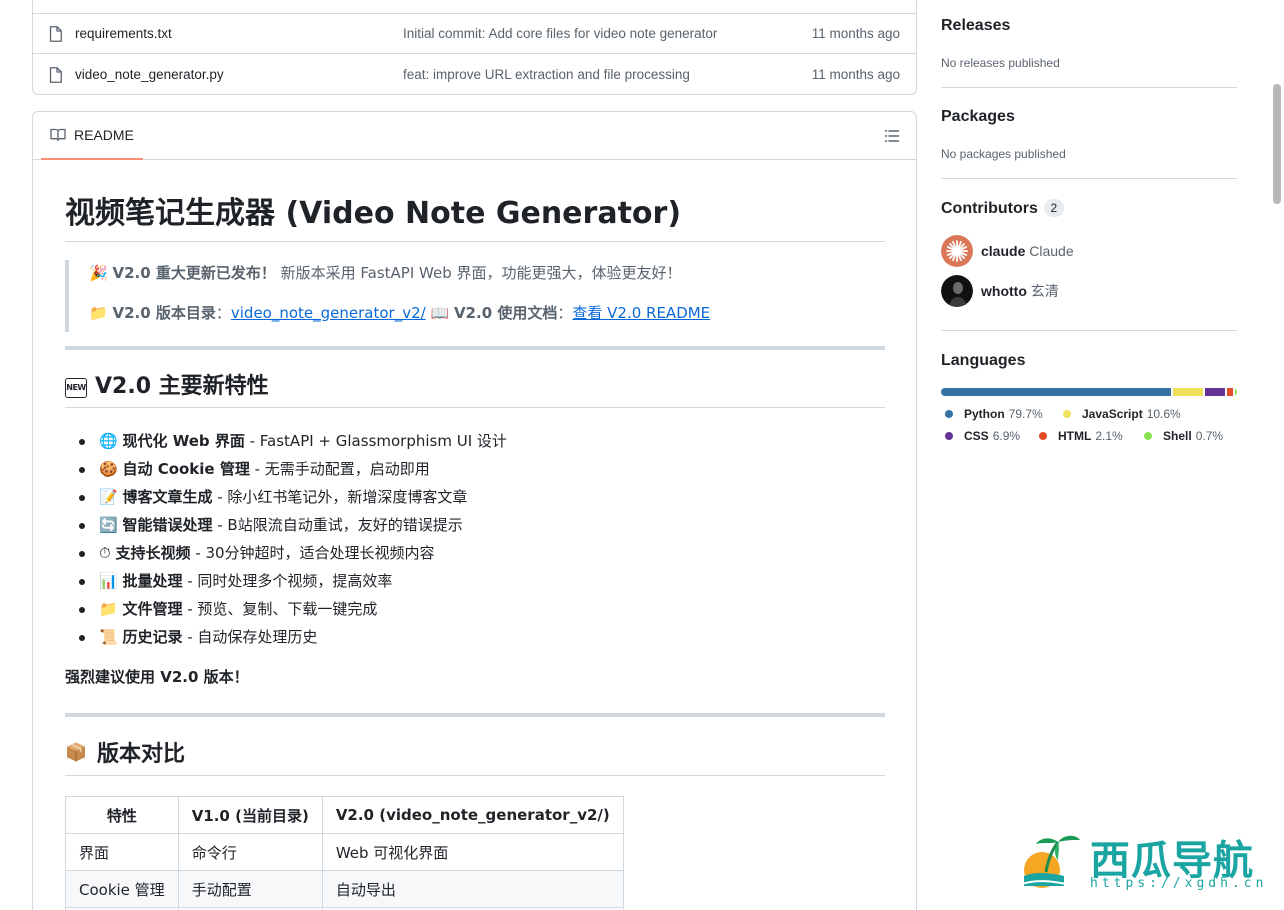 This screenshot has width=1284, height=910. Describe the element at coordinates (250, 815) in the screenshot. I see `table-header-cell: V1.0 (当前目录)` at that location.